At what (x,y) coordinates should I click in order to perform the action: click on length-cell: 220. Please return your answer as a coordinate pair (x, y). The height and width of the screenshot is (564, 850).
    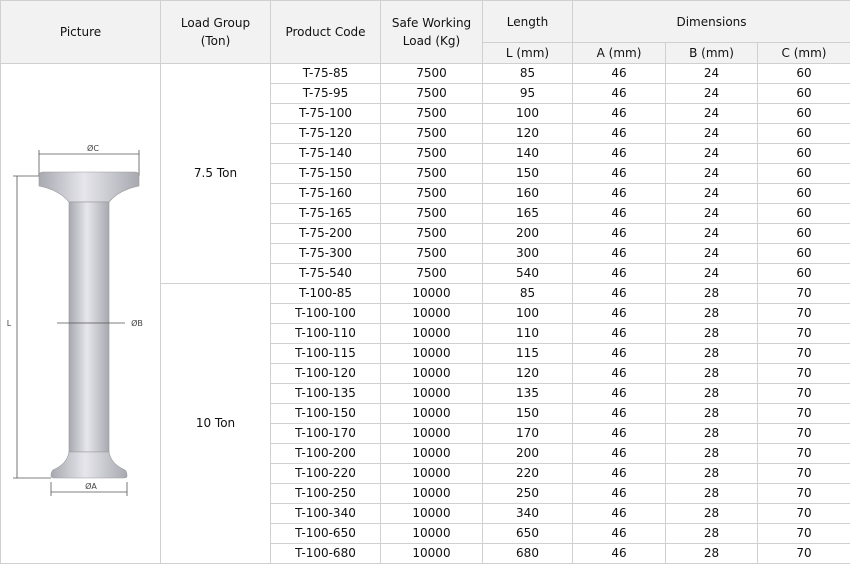
    Looking at the image, I should click on (528, 474).